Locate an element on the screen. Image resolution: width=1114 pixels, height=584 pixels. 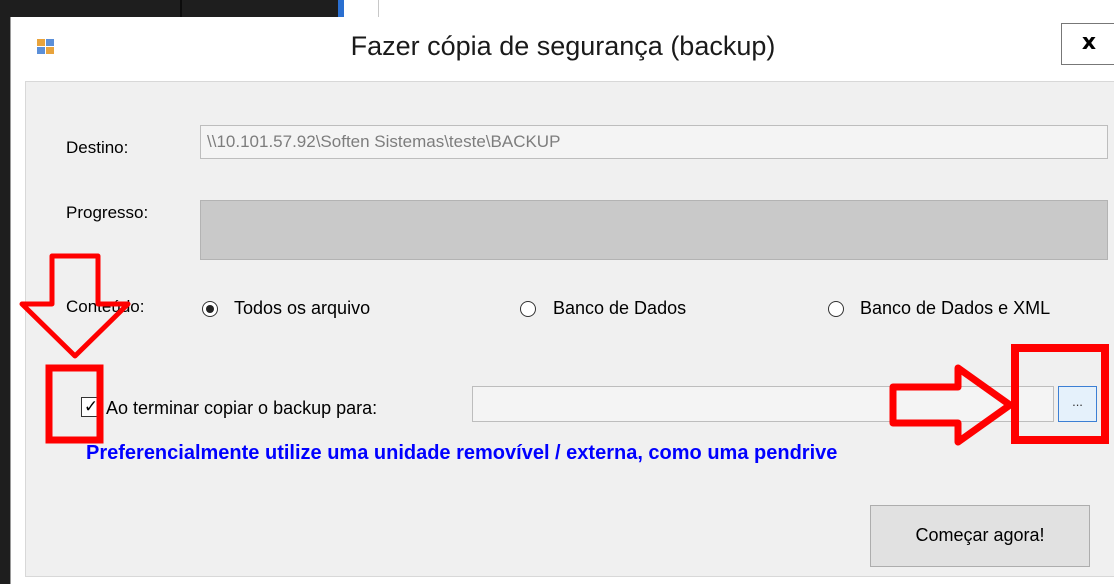
browse-highlight-annotation is located at coordinates (1060, 394).